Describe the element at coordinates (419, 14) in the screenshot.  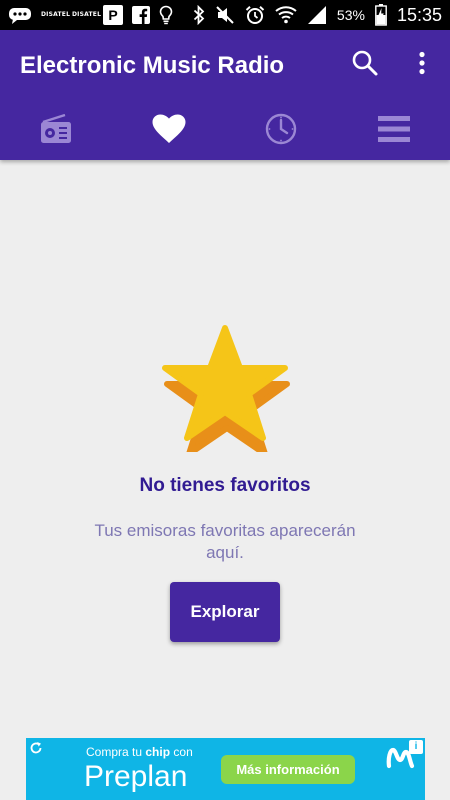
I see `clock-time: 15:35` at that location.